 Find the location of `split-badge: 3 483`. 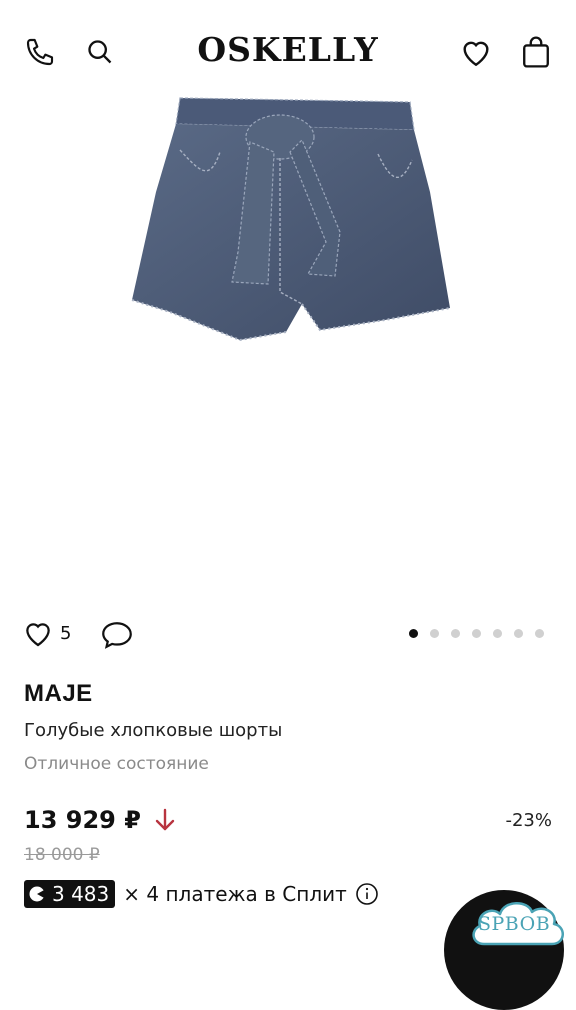

split-badge: 3 483 is located at coordinates (70, 894).